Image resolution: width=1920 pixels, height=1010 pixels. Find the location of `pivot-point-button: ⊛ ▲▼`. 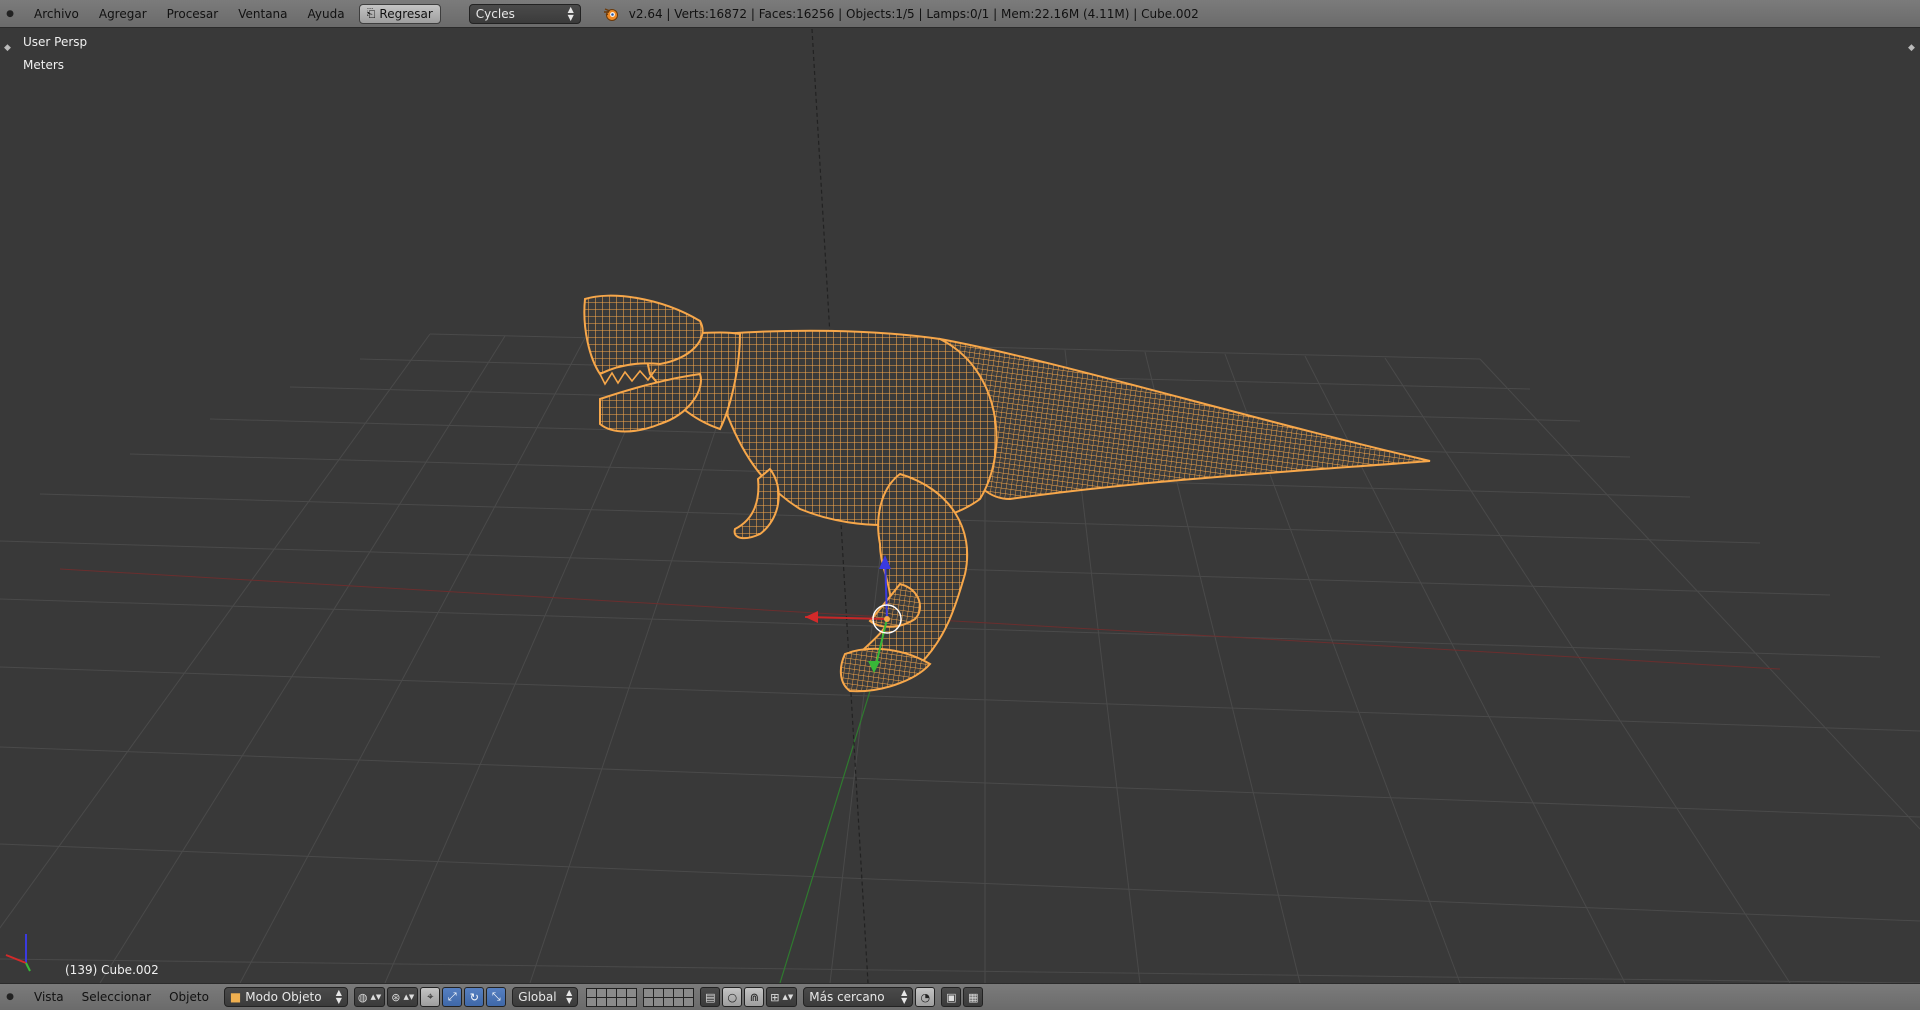

pivot-point-button: ⊛ ▲▼ is located at coordinates (403, 997).